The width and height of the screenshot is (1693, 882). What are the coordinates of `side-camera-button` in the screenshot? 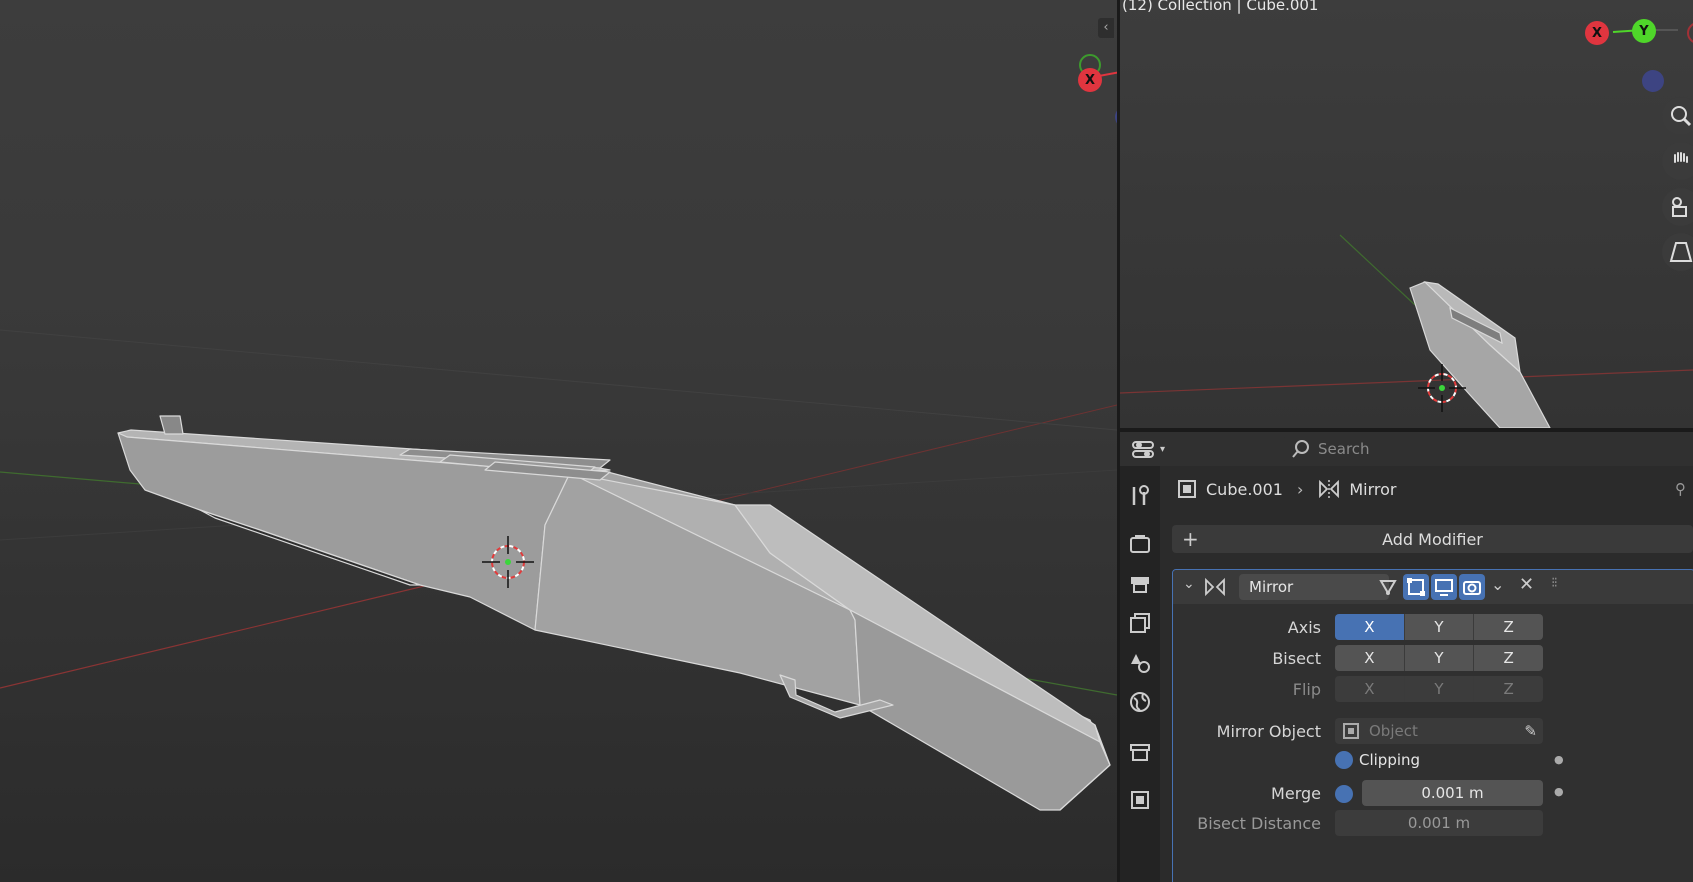 It's located at (1677, 207).